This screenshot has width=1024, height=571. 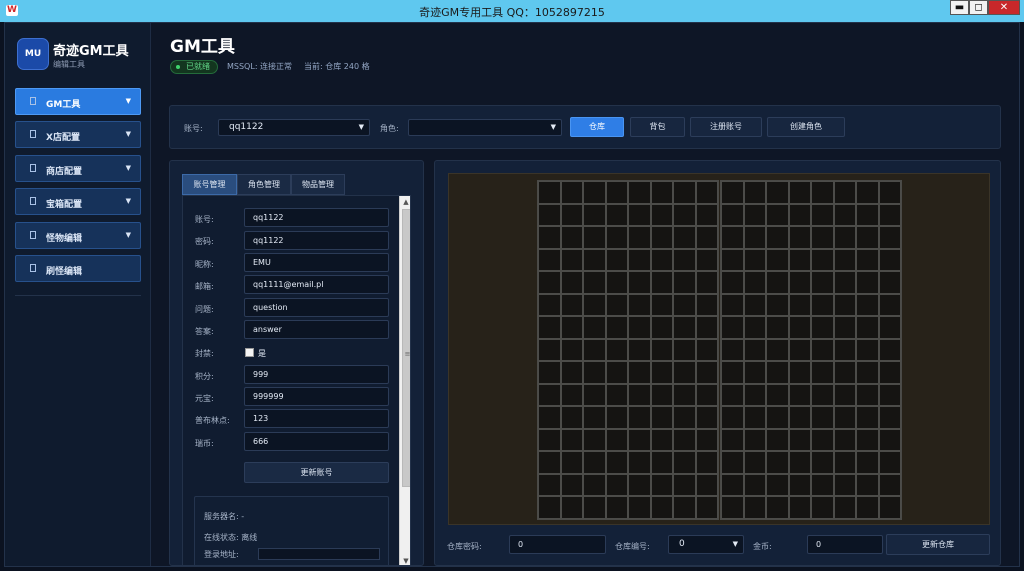 What do you see at coordinates (316, 441) in the screenshot?
I see `ruby-field: 666` at bounding box center [316, 441].